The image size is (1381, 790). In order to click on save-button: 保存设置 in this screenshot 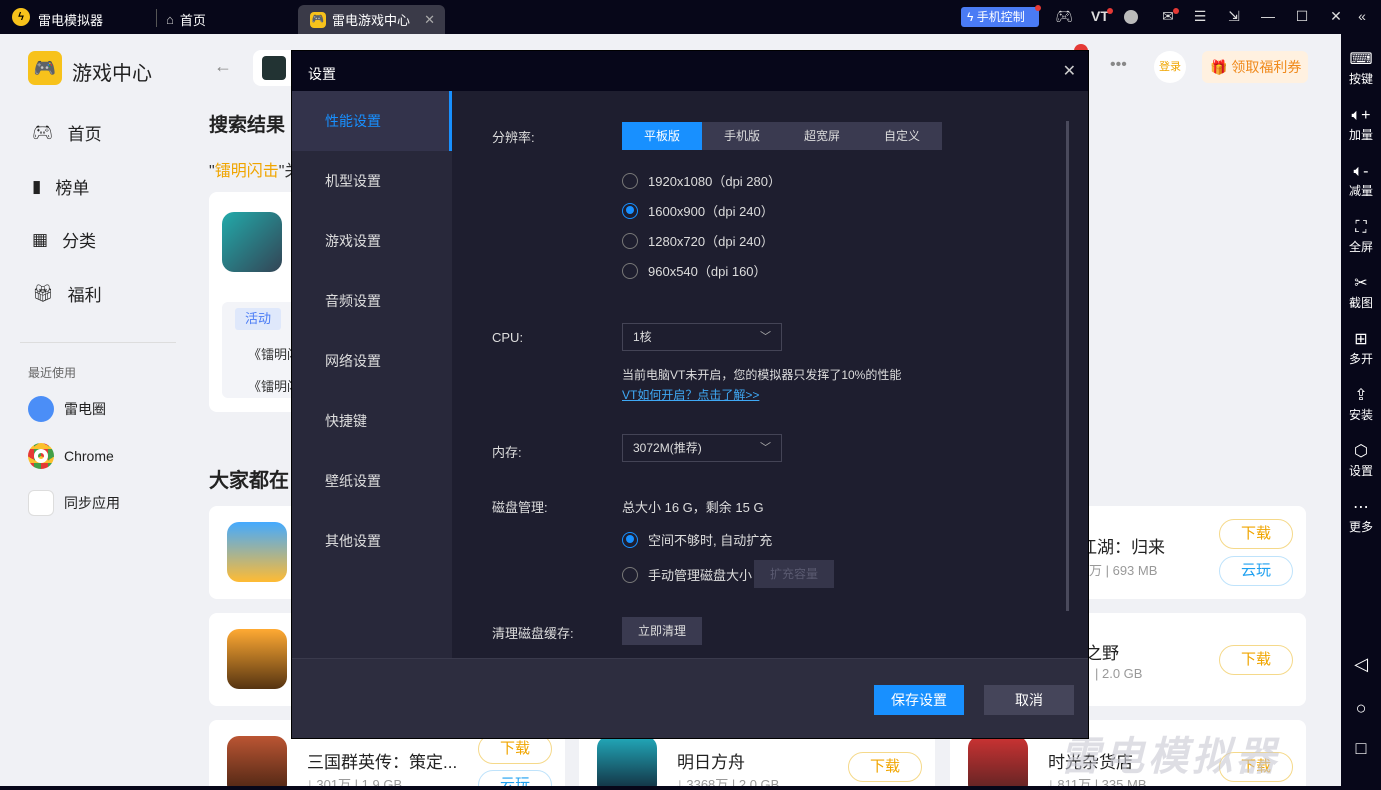, I will do `click(919, 700)`.